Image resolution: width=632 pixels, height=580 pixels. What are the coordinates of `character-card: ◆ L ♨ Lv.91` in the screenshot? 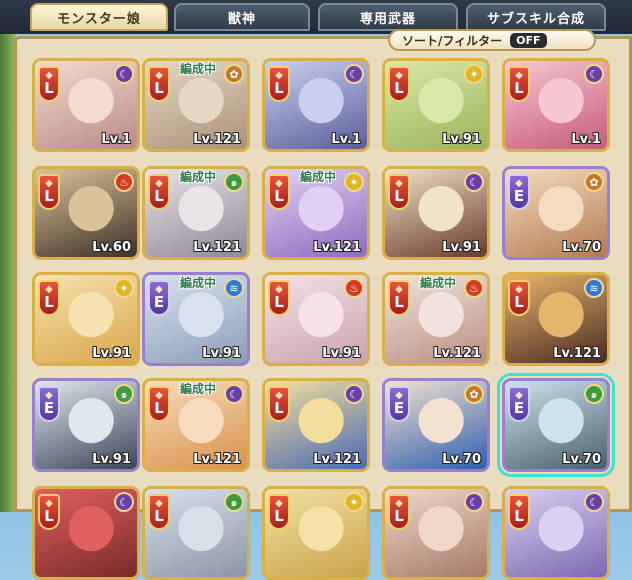 It's located at (316, 319).